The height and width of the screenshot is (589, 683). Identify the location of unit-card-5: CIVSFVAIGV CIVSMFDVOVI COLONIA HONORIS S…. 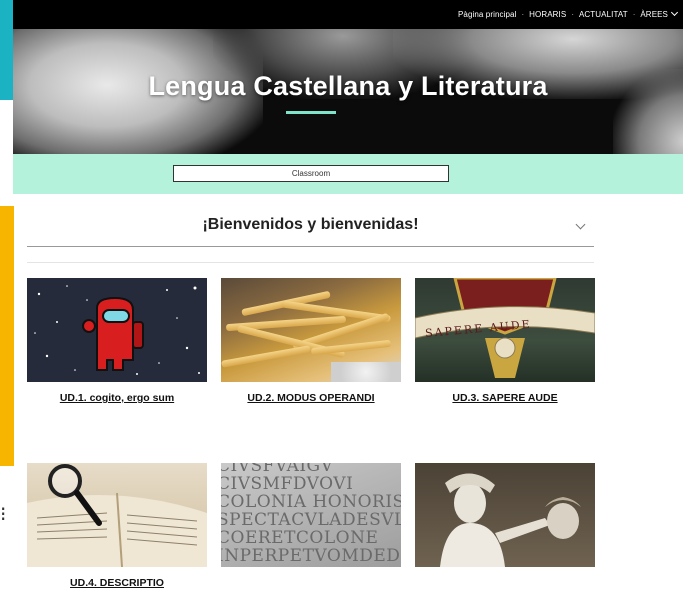
(311, 520).